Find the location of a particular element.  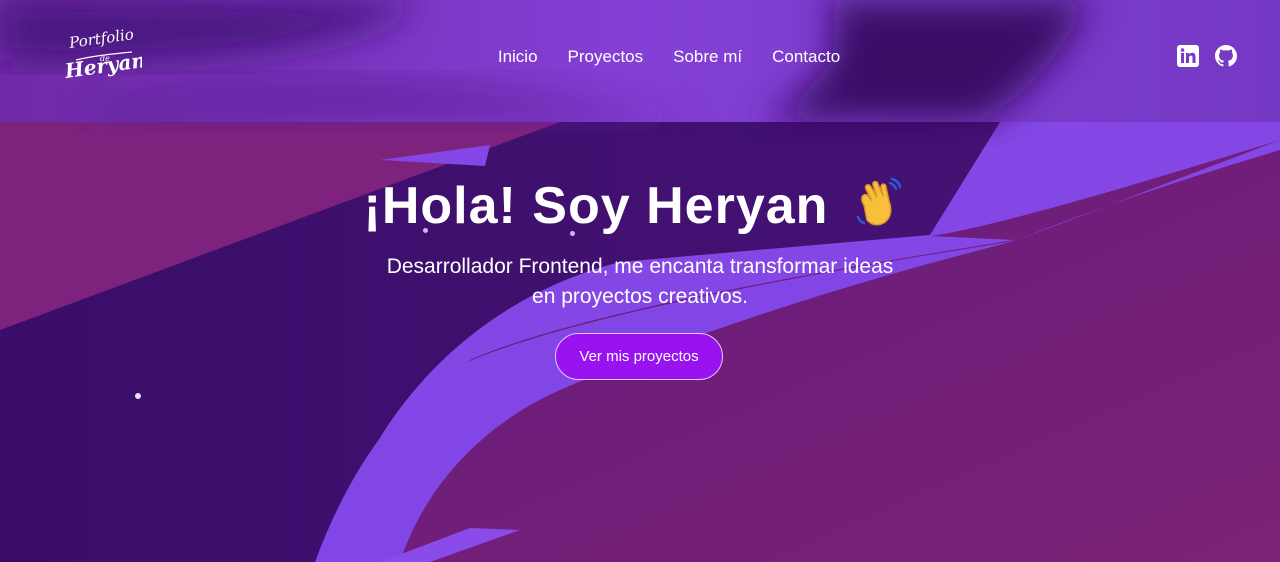

hero-title: ¡Hola! Soy Heryan is located at coordinates (635, 206).